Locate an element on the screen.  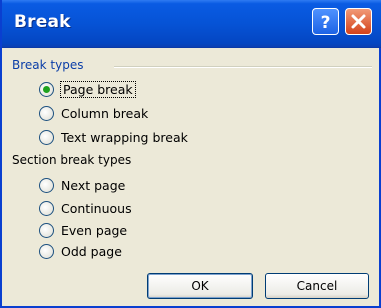
close-icon is located at coordinates (358, 21).